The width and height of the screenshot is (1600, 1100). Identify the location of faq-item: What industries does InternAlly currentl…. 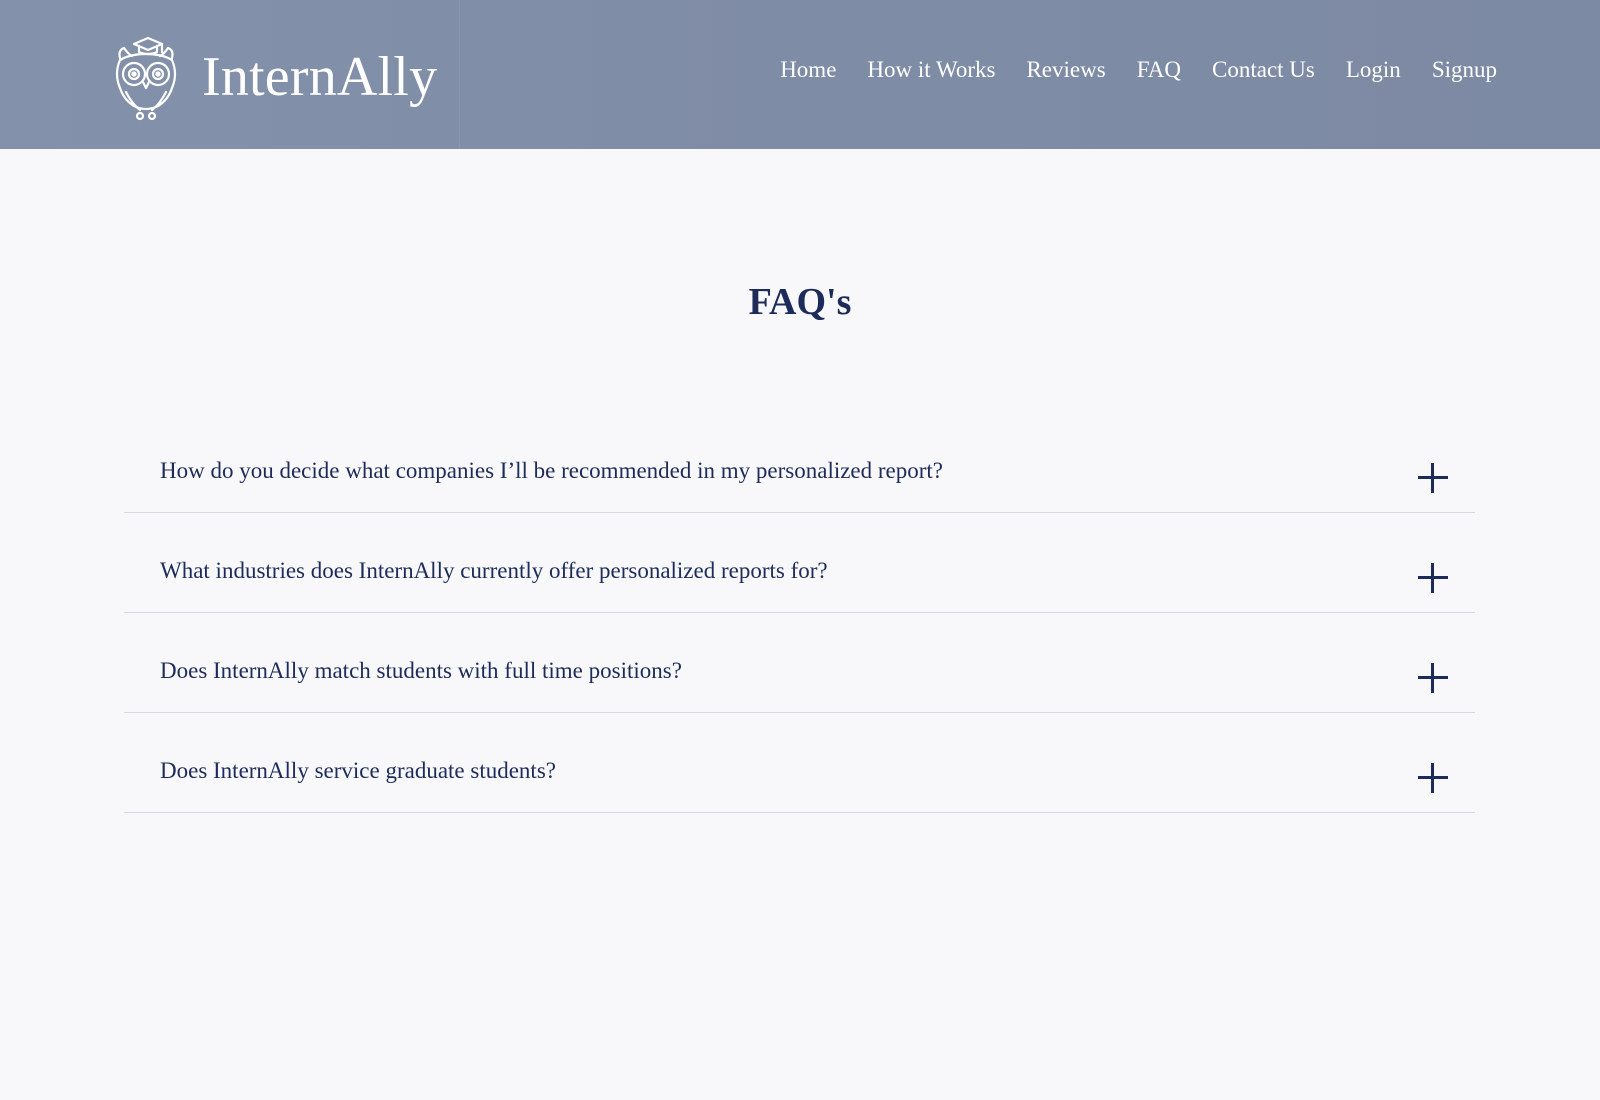
(799, 563).